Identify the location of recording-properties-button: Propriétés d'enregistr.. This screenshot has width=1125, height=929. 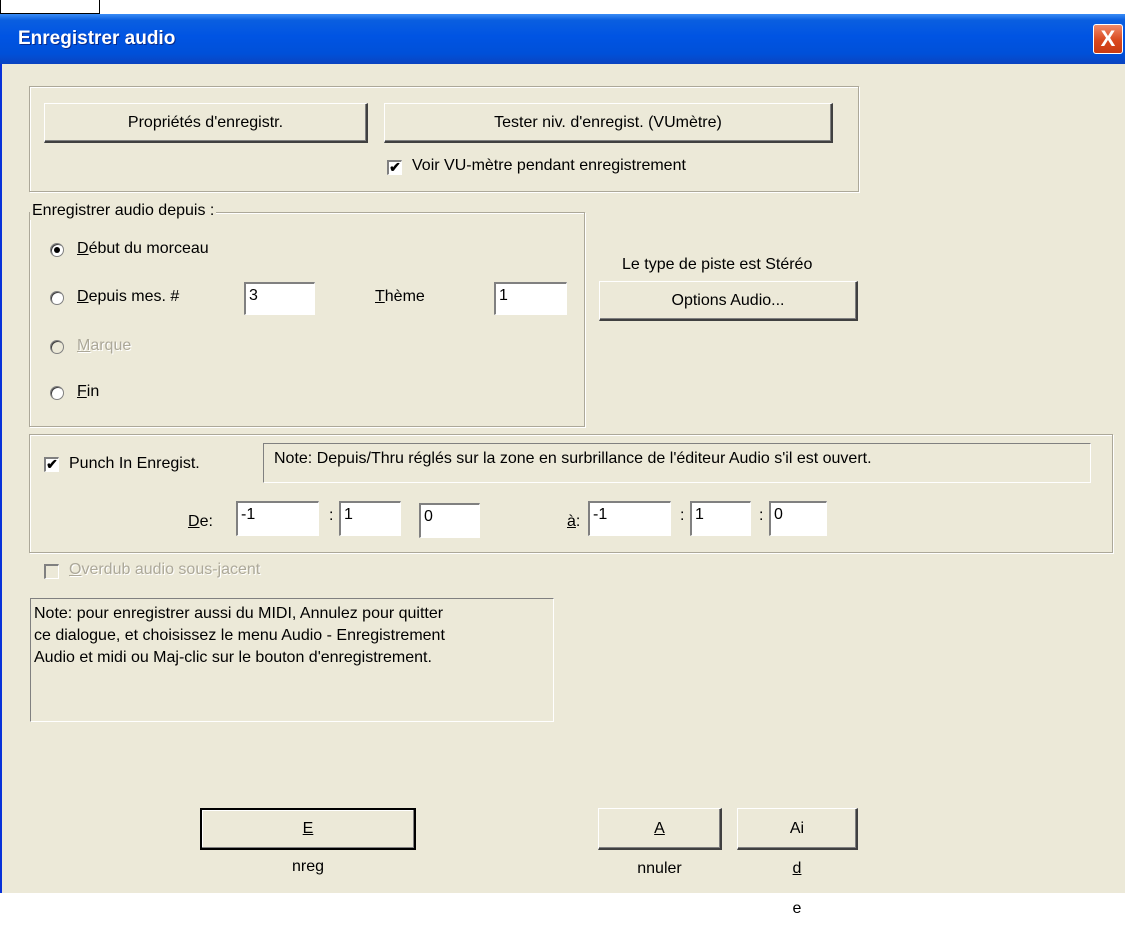
(206, 123).